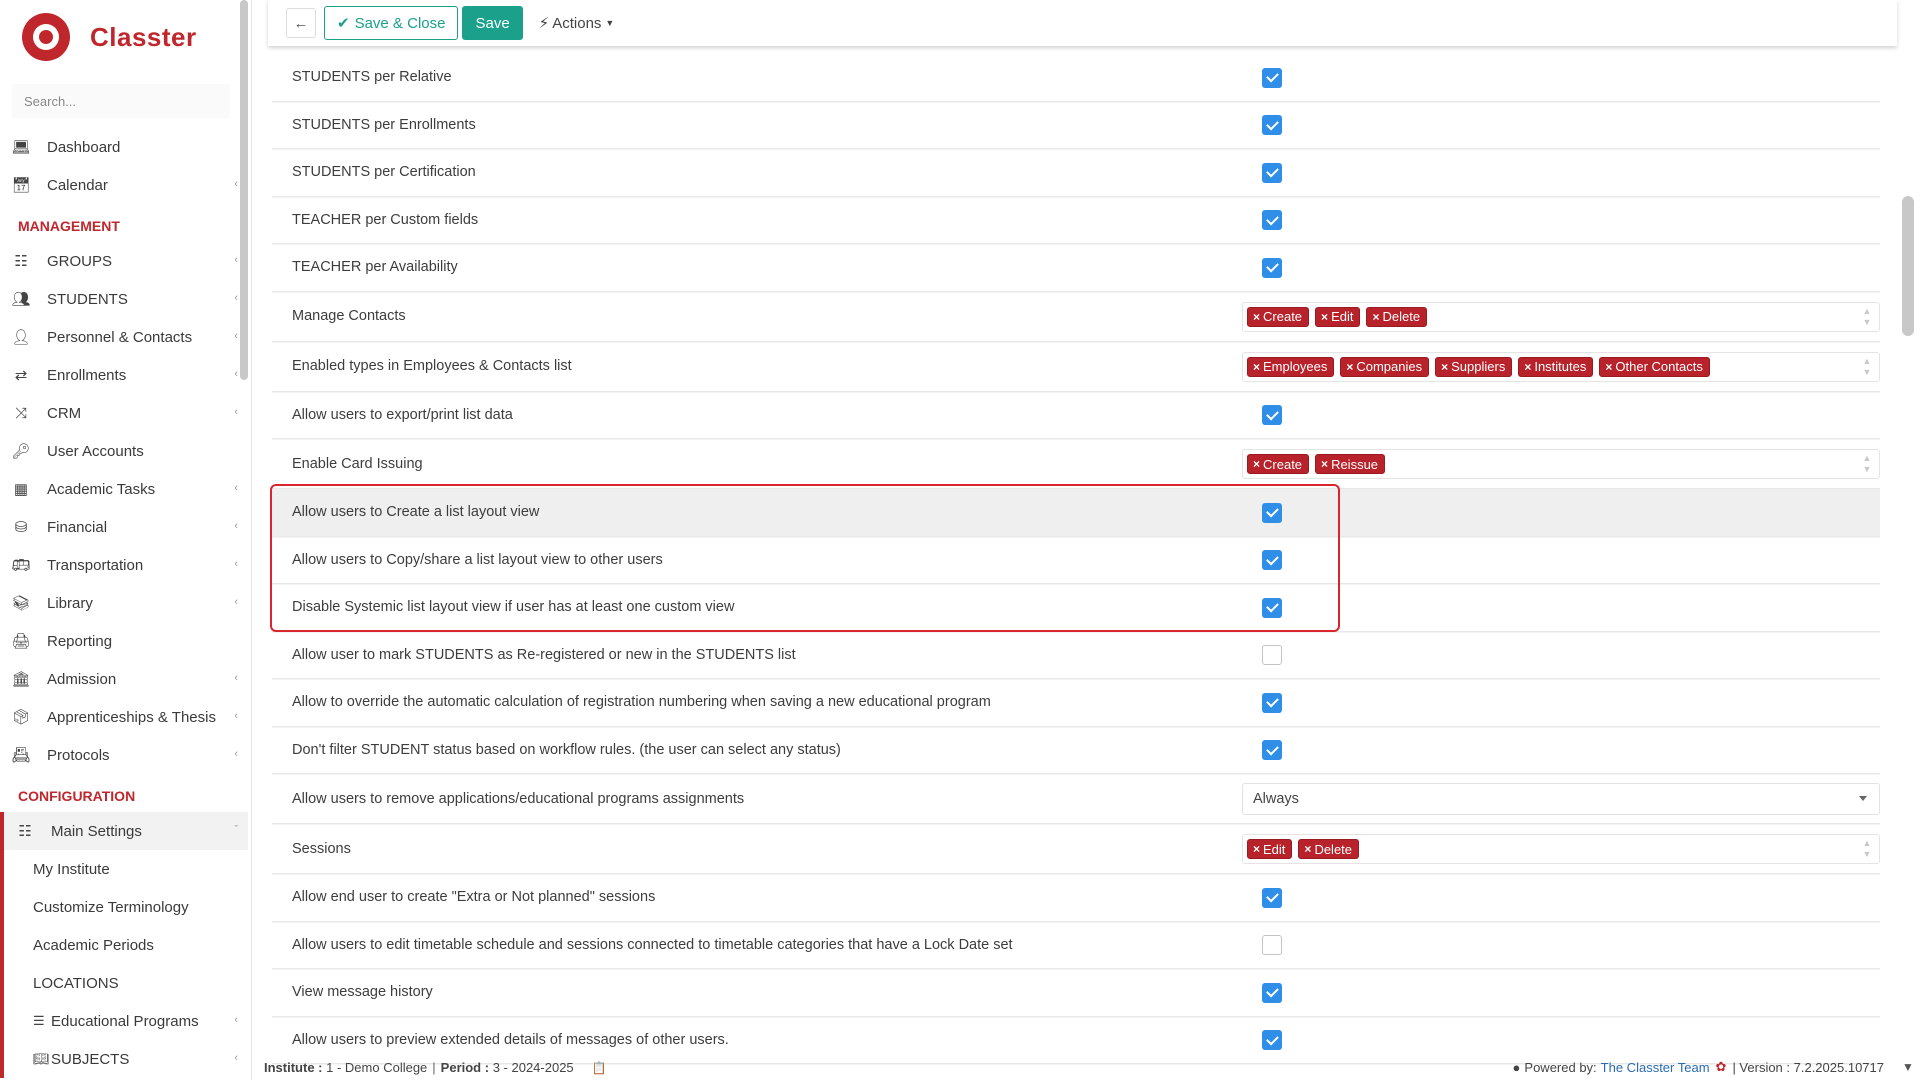  What do you see at coordinates (1561, 464) in the screenshot?
I see `multiselect-tags: × Create × Reissue ▲ ▼` at bounding box center [1561, 464].